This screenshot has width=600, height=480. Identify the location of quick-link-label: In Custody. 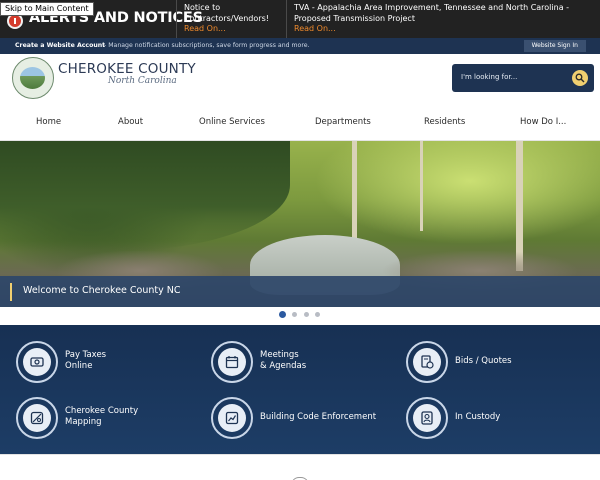
(478, 417).